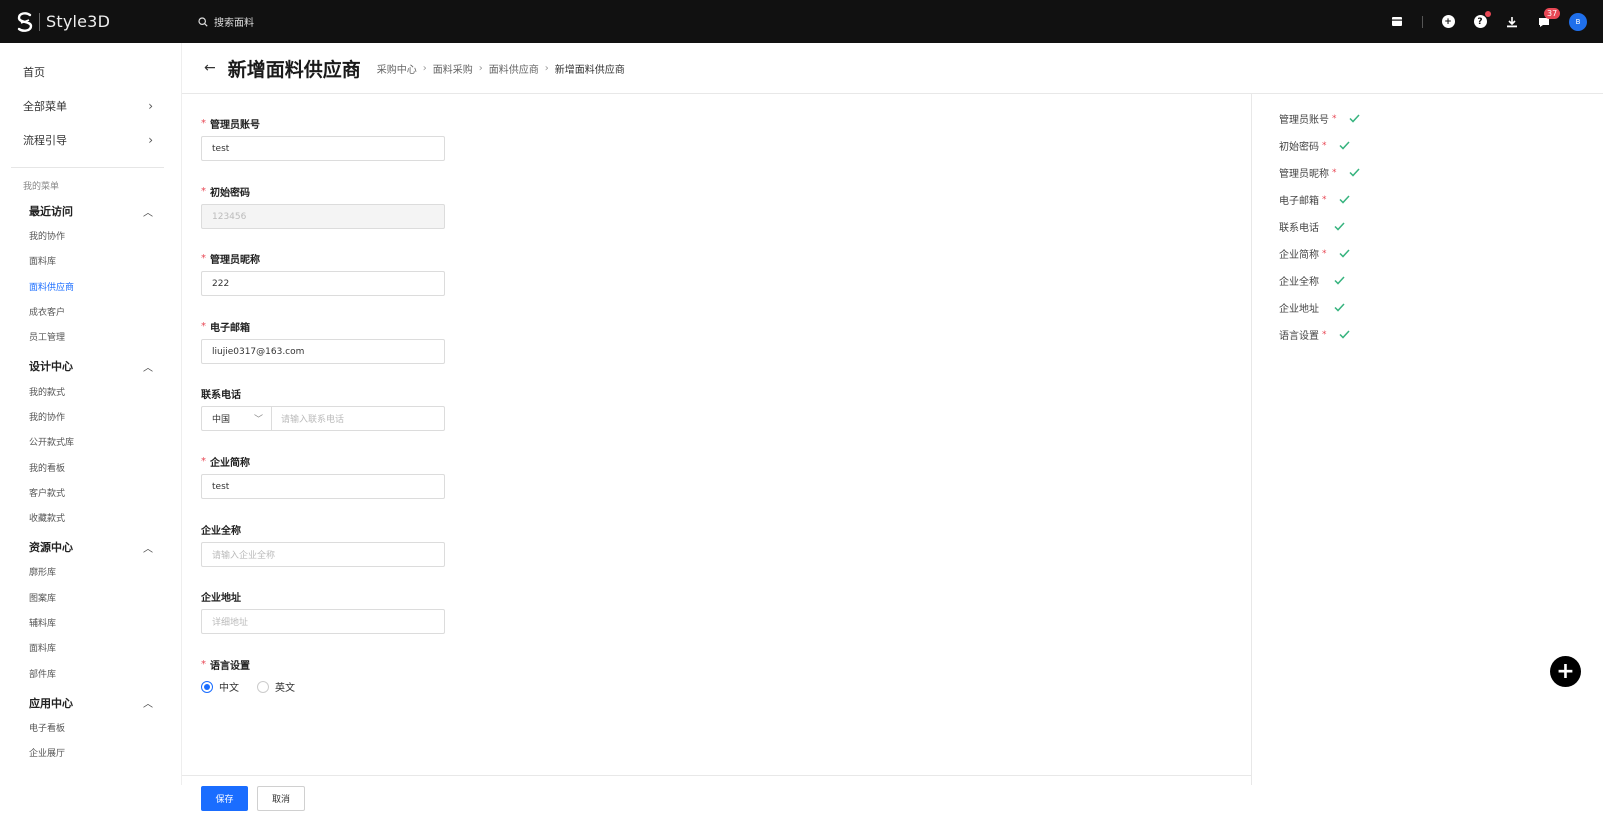  Describe the element at coordinates (90, 106) in the screenshot. I see `sidebar-item-all-menus: 全部菜单 ›` at that location.